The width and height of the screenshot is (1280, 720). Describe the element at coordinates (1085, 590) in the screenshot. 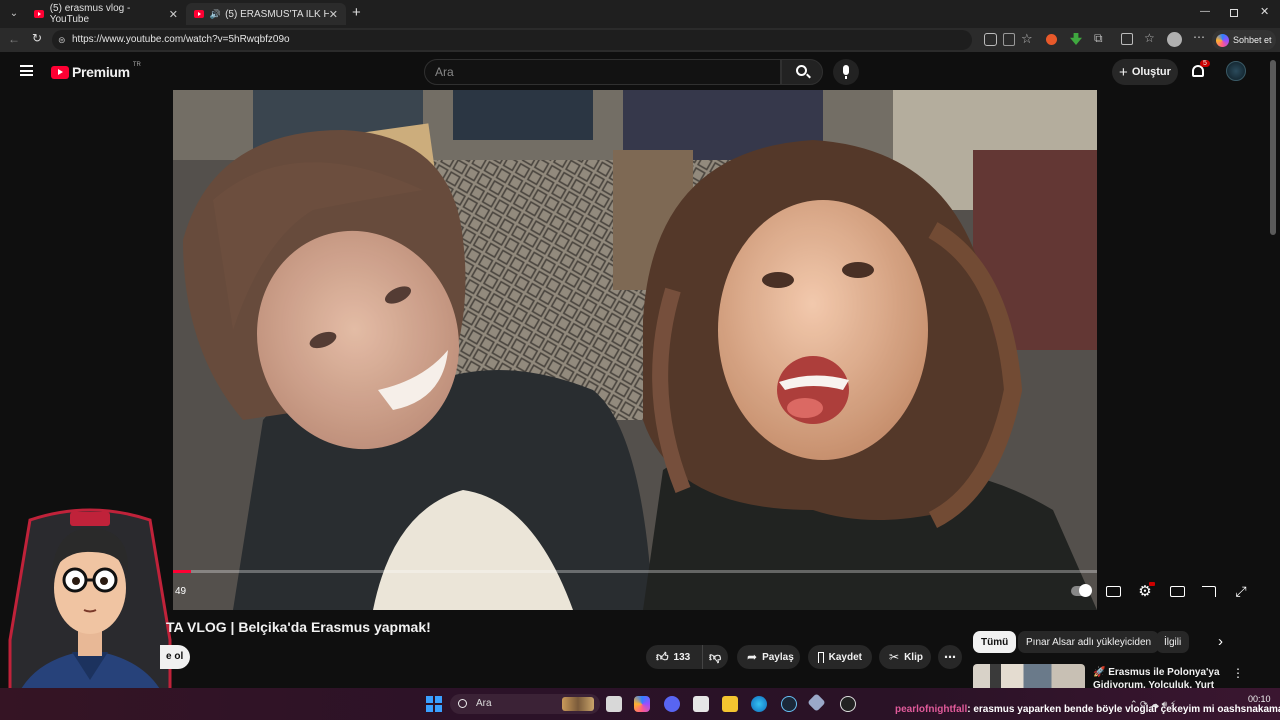

I see `autoplay-play-icon` at that location.